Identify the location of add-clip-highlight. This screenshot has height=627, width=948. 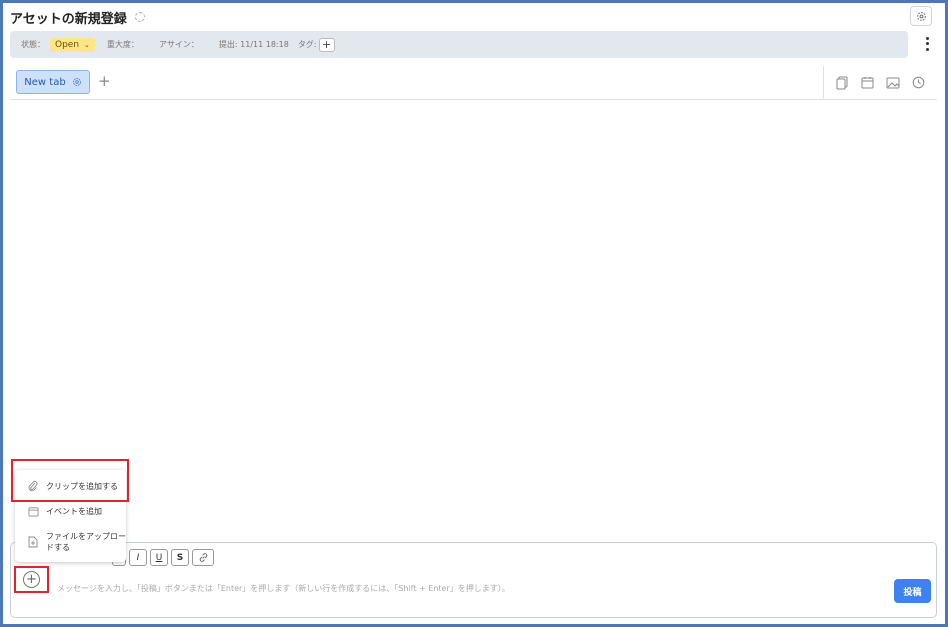
(70, 480).